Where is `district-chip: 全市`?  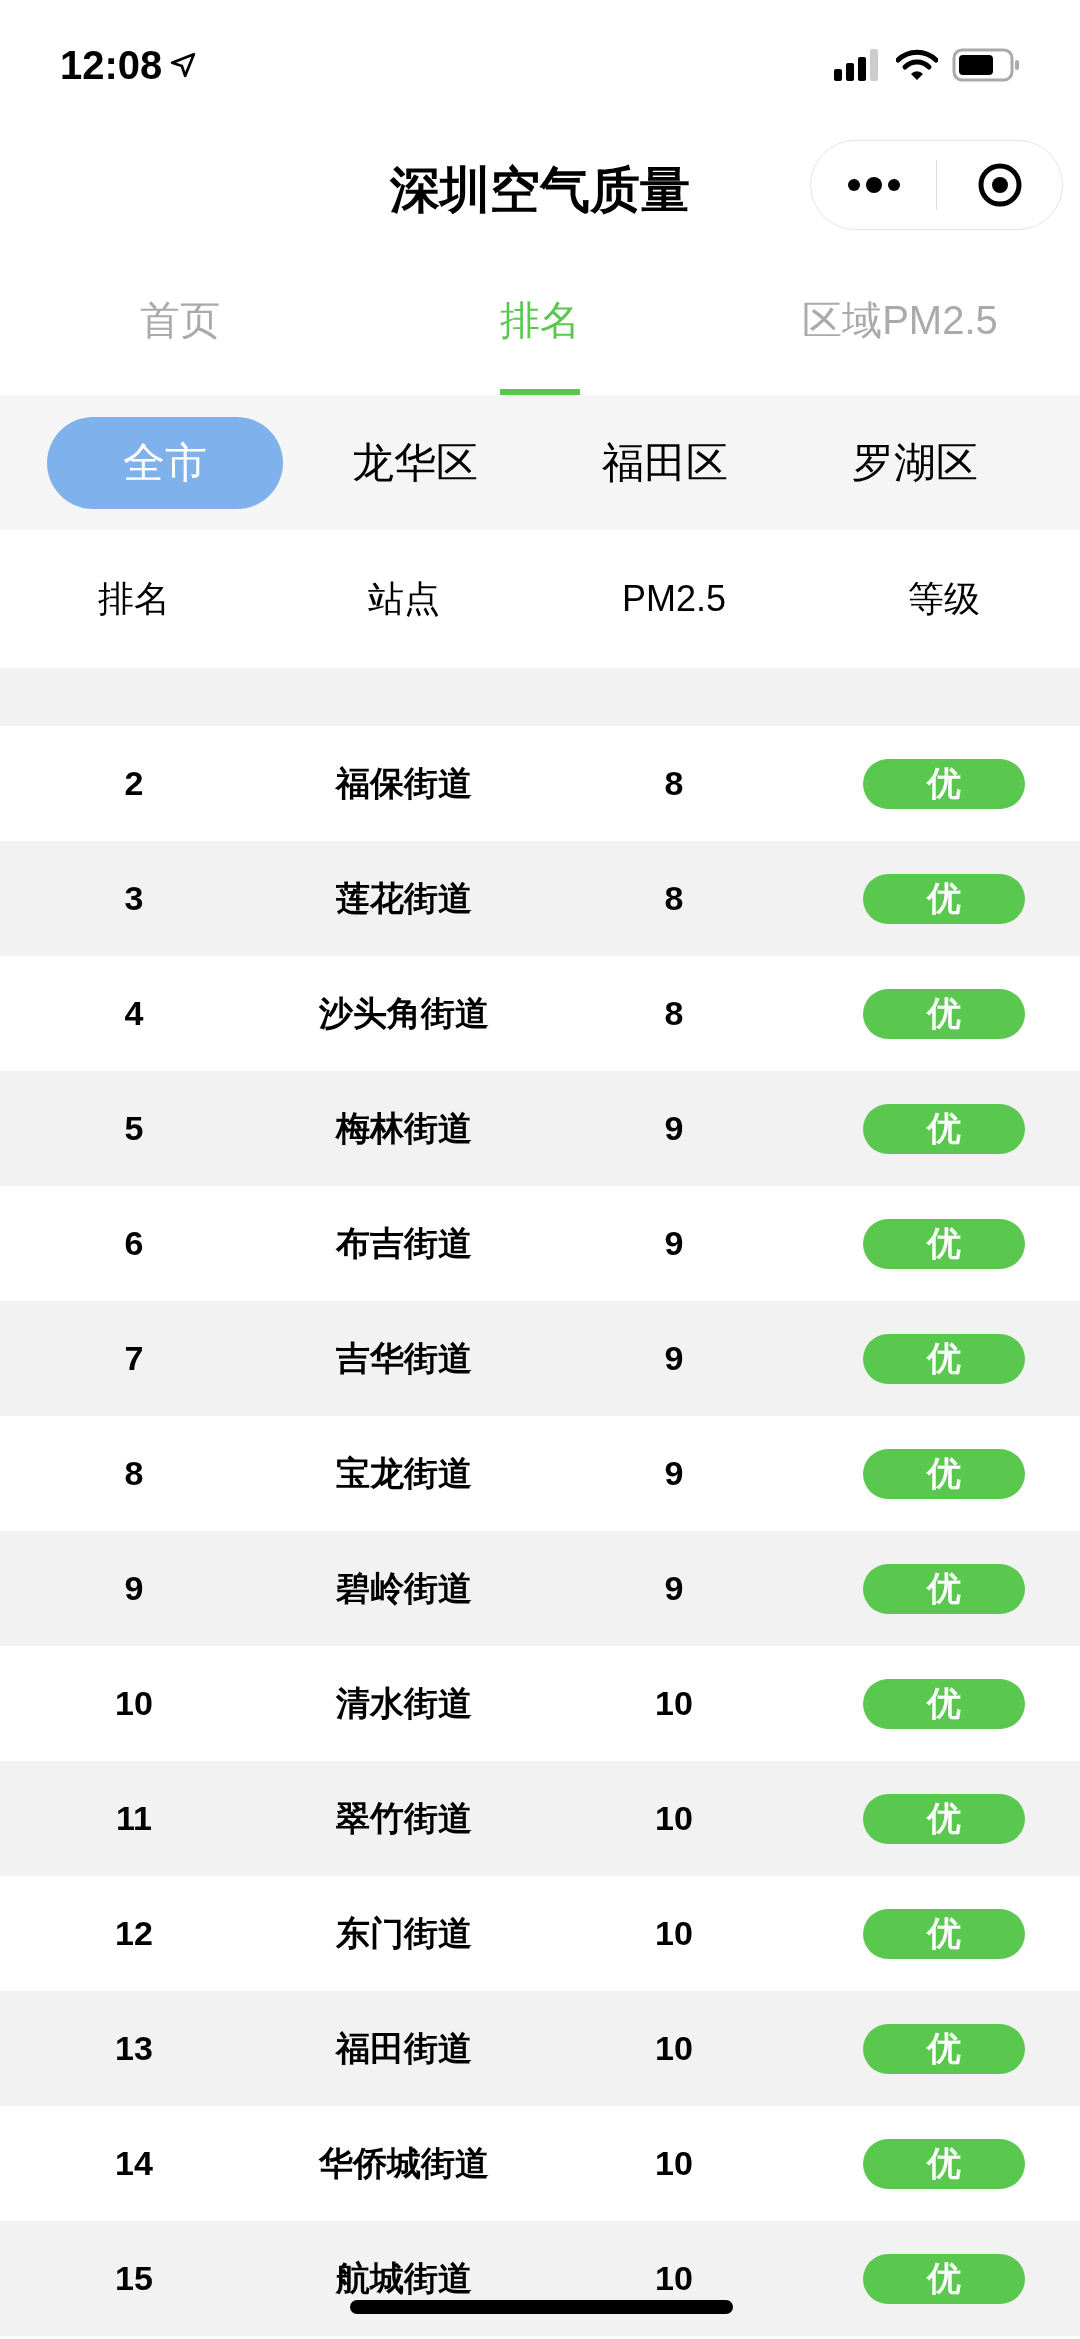 district-chip: 全市 is located at coordinates (165, 462).